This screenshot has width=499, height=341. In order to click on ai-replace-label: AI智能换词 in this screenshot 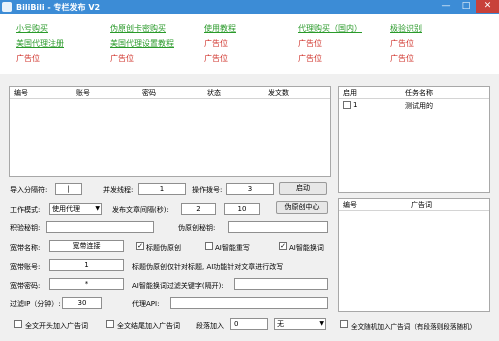, I will do `click(306, 248)`.